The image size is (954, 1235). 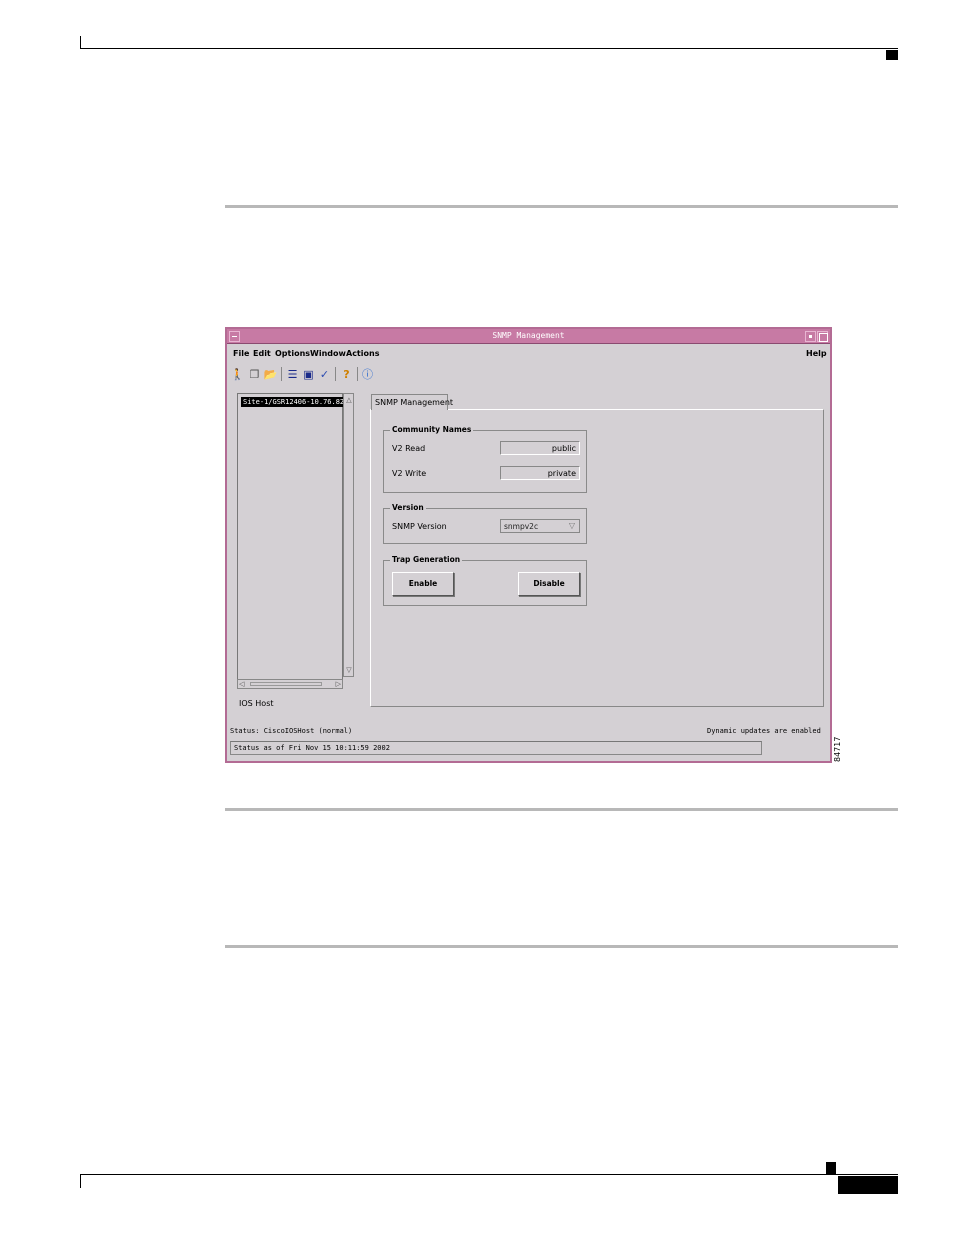 I want to click on separator-bottom, so click(x=561, y=946).